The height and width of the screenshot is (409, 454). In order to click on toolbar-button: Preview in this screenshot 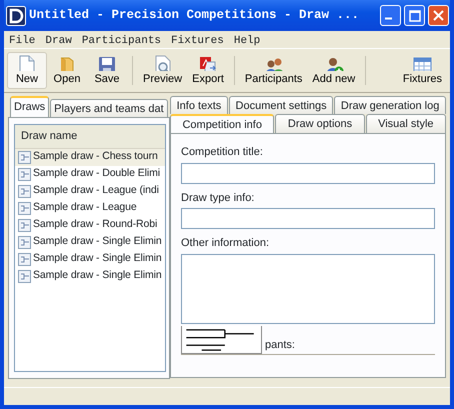, I will do `click(163, 70)`.